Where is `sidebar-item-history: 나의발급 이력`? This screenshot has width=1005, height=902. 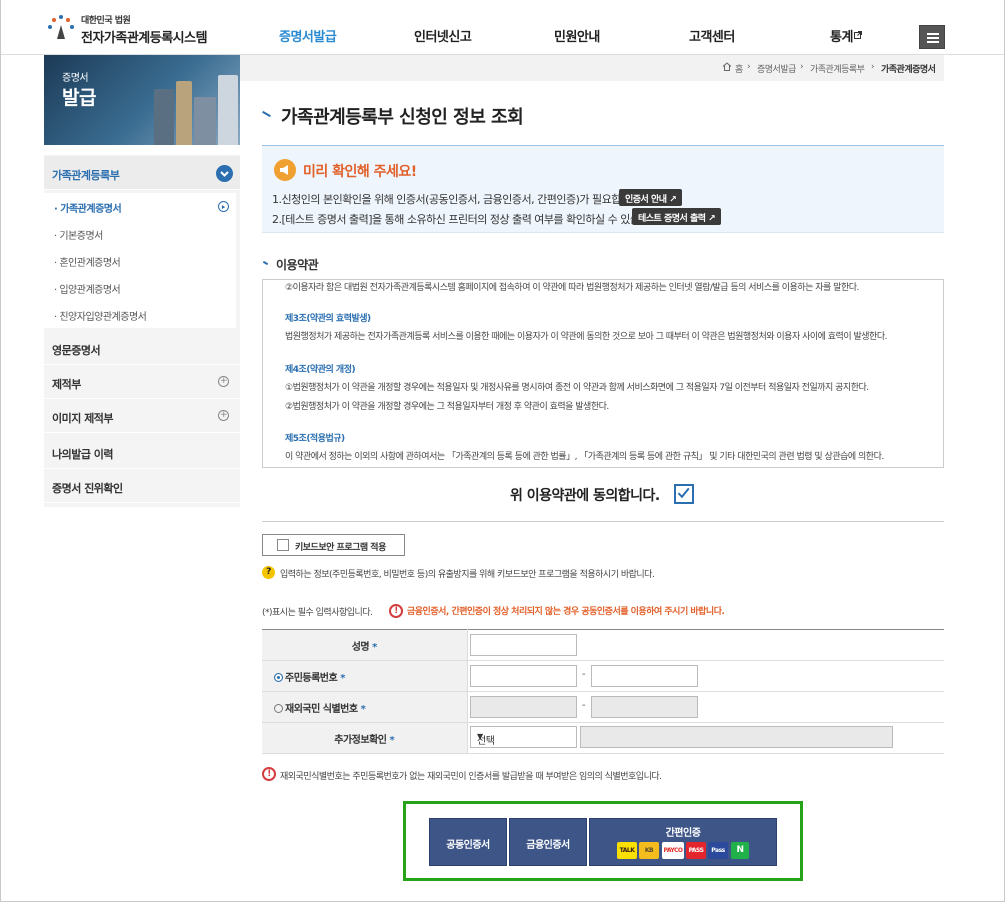
sidebar-item-history: 나의발급 이력 is located at coordinates (142, 452).